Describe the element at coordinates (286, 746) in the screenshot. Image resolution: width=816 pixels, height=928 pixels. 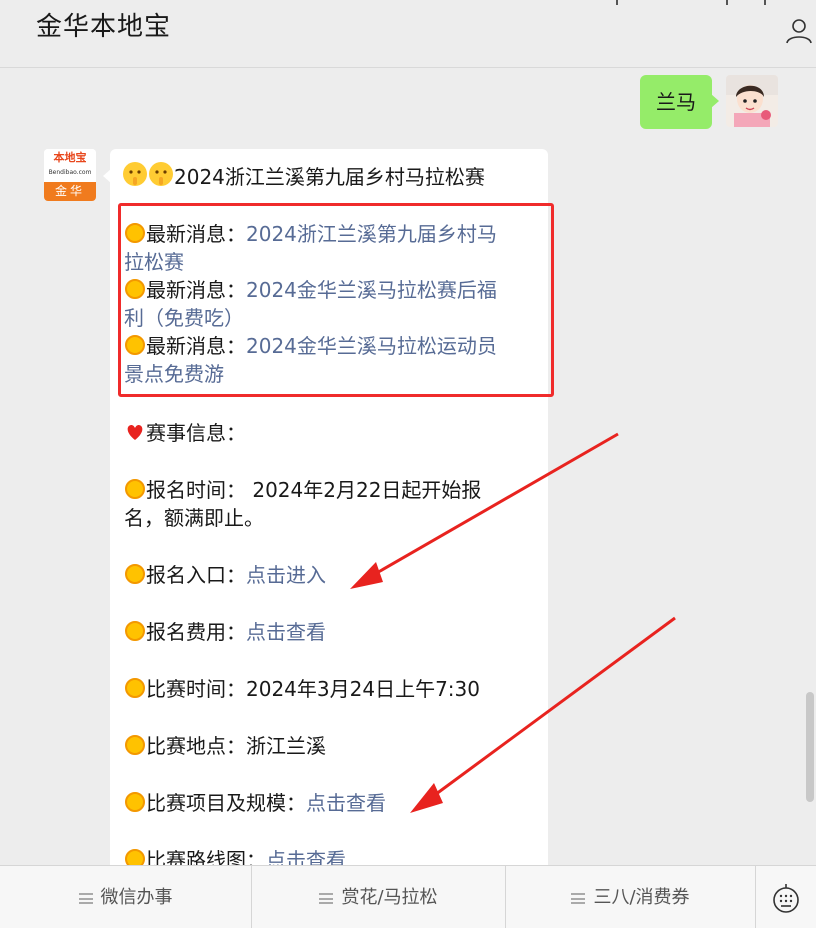
I see `race-place-value: 浙江兰溪` at that location.